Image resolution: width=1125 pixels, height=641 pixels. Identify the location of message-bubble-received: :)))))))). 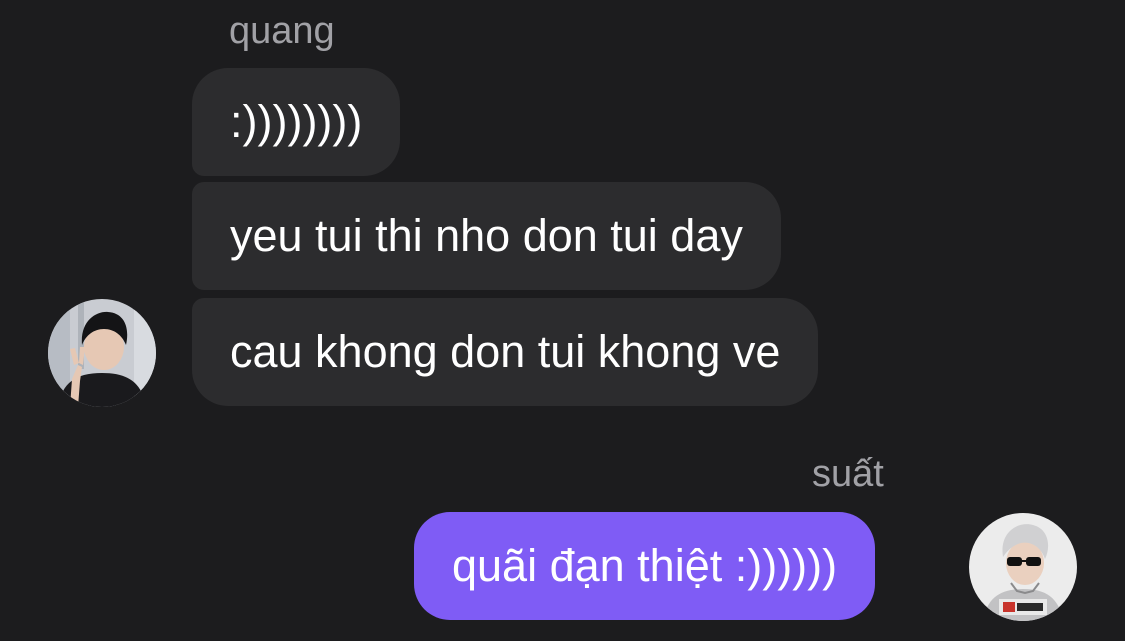
(296, 122).